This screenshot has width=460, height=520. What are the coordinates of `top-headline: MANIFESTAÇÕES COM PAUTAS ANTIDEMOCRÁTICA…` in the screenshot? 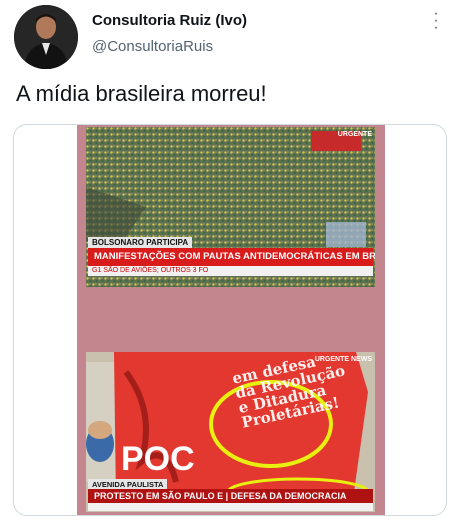 It's located at (231, 257).